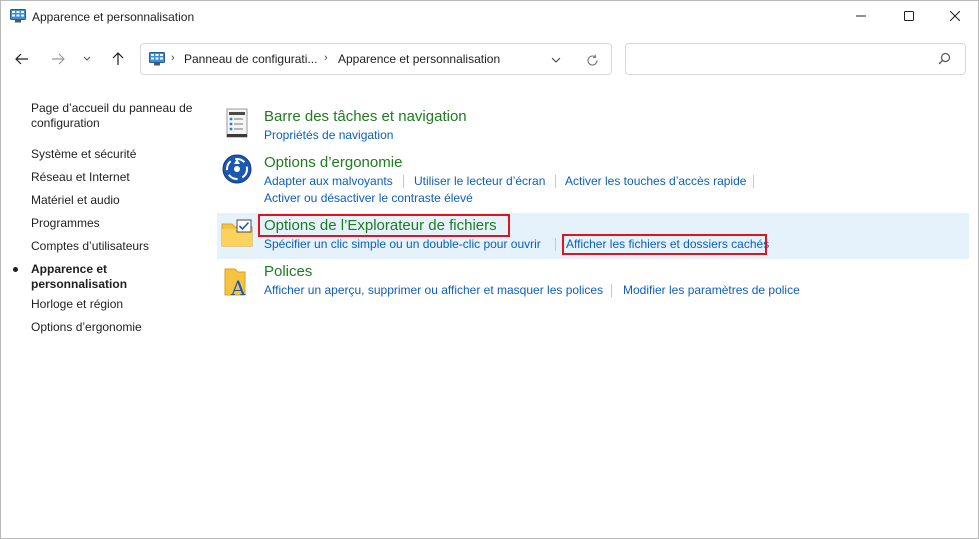 The width and height of the screenshot is (979, 539). I want to click on minimize-button, so click(861, 16).